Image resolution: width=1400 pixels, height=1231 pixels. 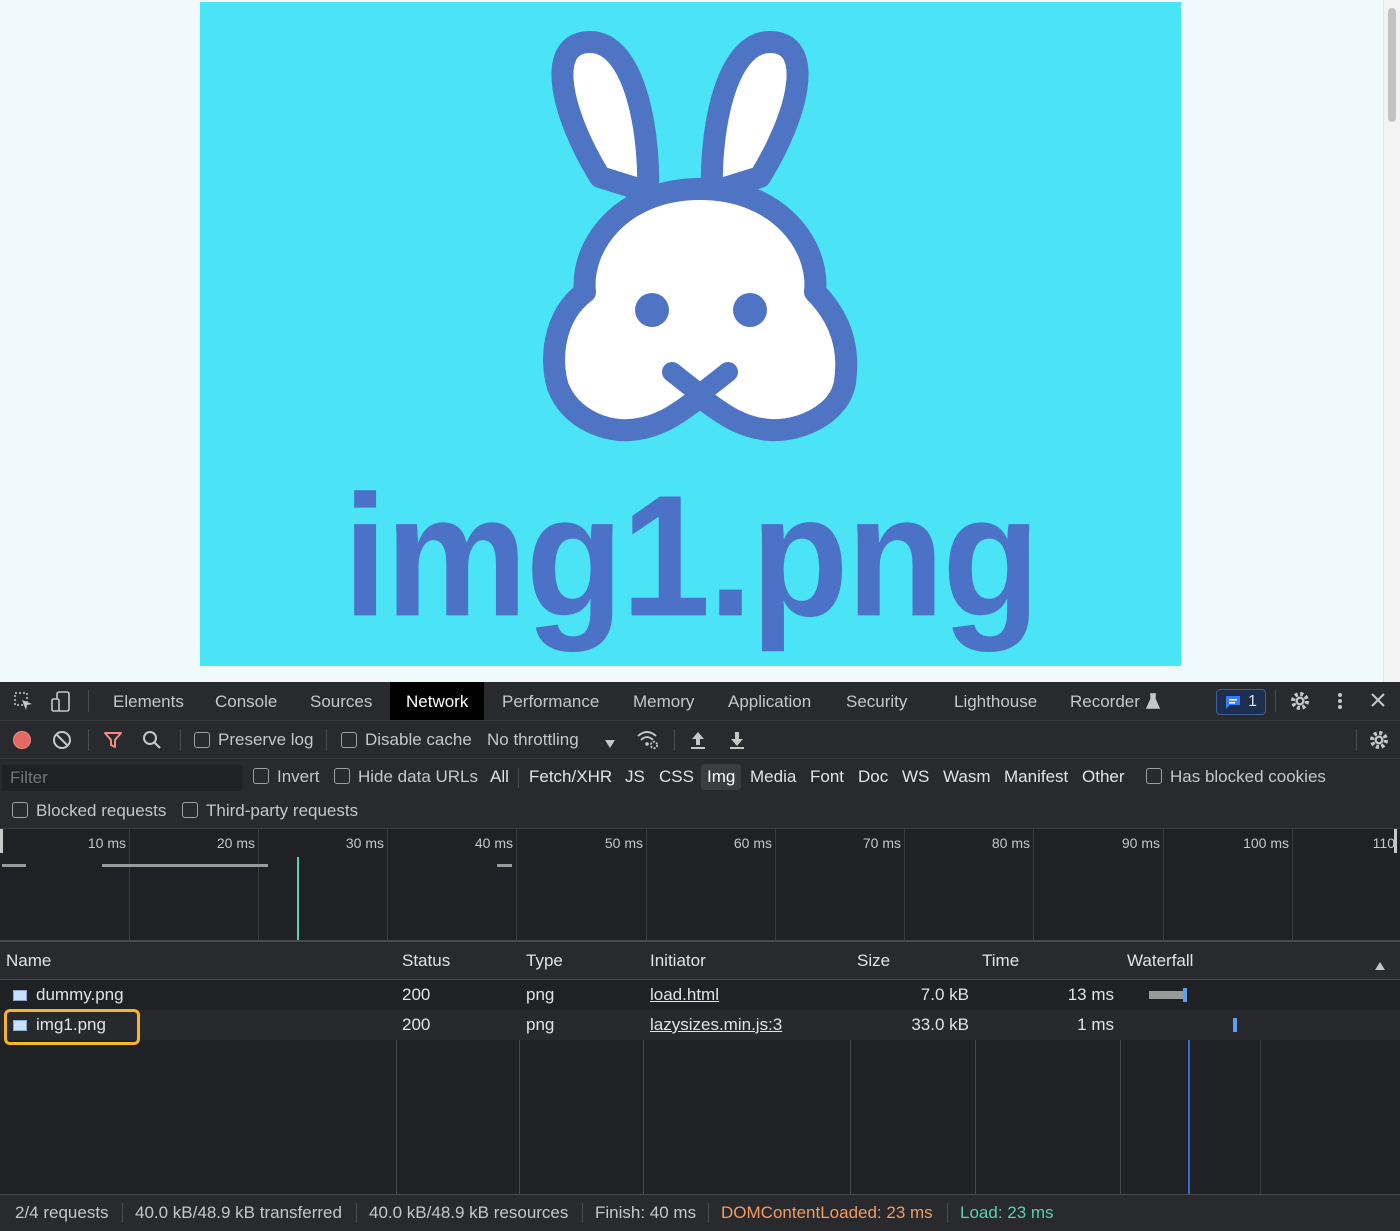 What do you see at coordinates (24, 704) in the screenshot?
I see `inspect-element-icon` at bounding box center [24, 704].